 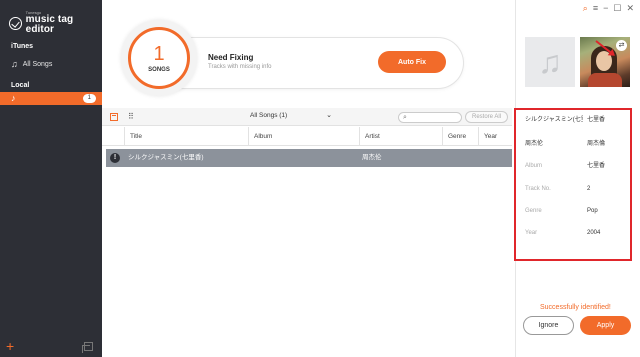 What do you see at coordinates (495, 136) in the screenshot?
I see `column-header-year: Year` at bounding box center [495, 136].